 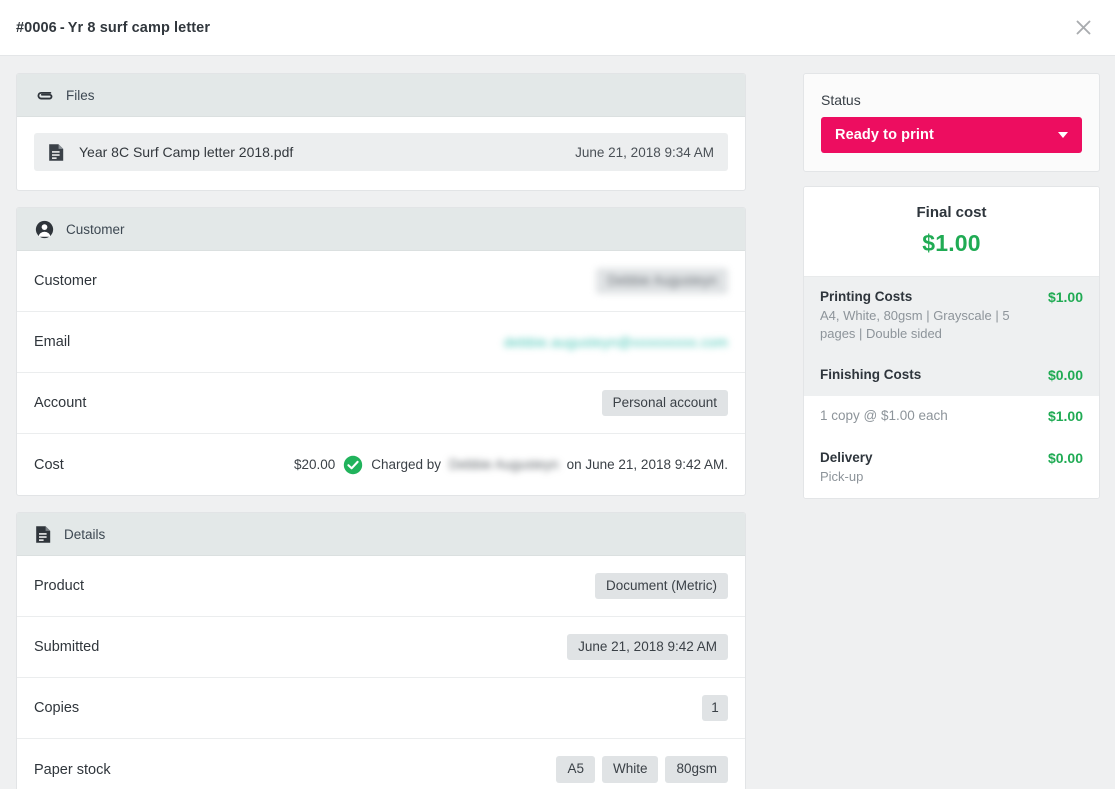 I want to click on breakdown-row-finishing: Finishing Costs $0.00, so click(x=951, y=375).